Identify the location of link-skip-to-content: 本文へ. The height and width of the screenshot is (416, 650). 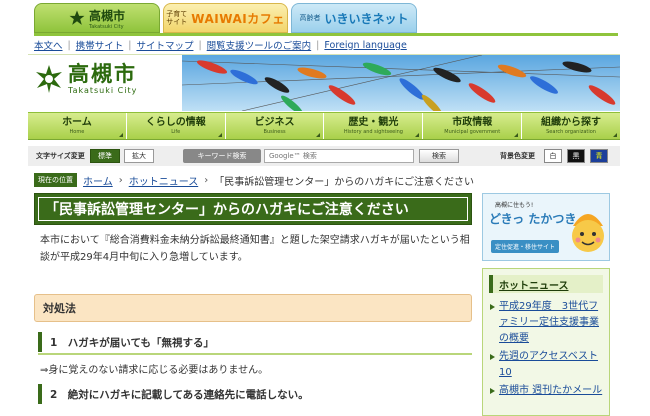
(48, 45).